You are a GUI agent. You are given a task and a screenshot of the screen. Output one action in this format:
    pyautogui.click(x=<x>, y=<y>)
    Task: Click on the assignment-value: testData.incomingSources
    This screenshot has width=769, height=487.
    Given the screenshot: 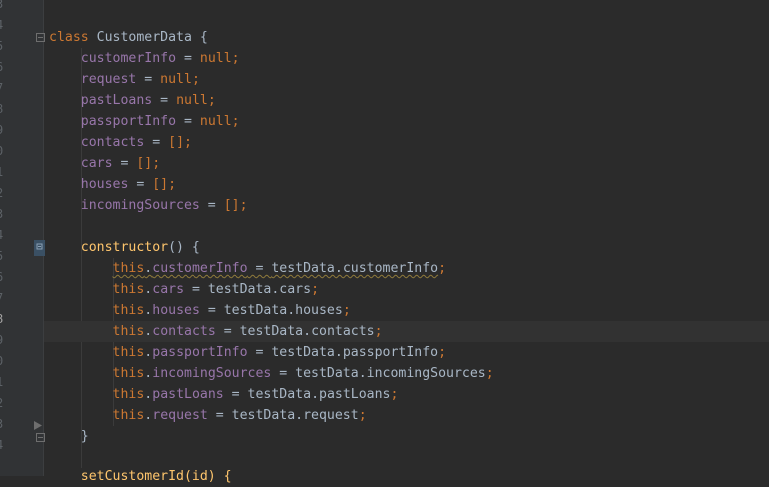 What is the action you would take?
    pyautogui.click(x=390, y=373)
    